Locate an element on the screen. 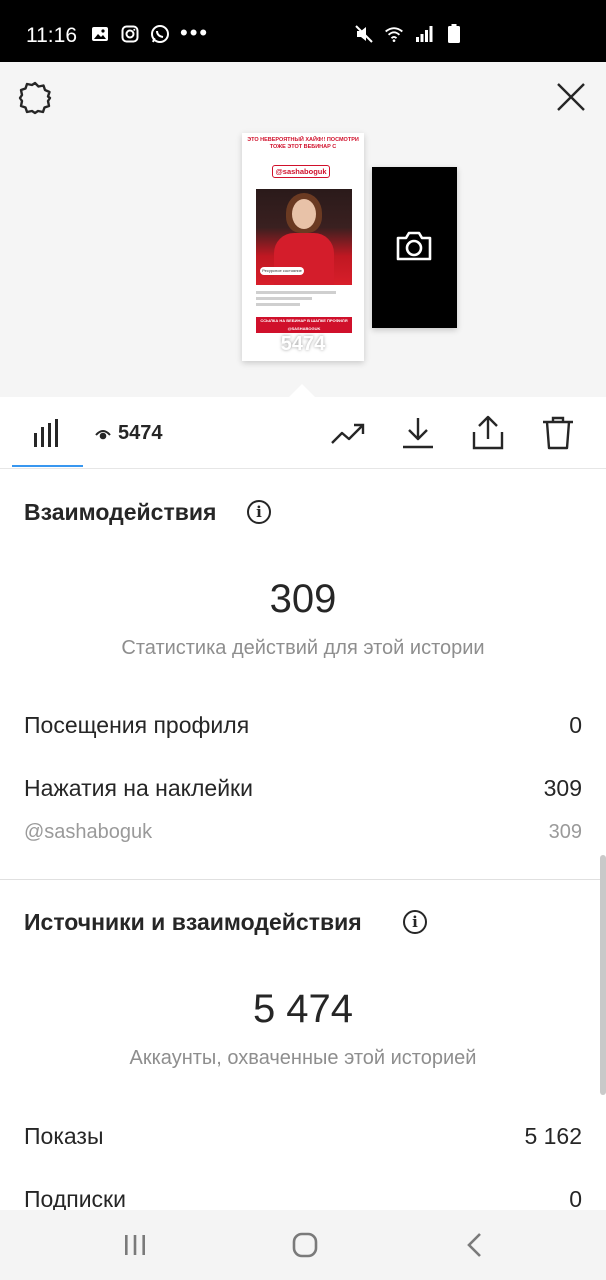  status-time: 11:16 is located at coordinates (51, 35).